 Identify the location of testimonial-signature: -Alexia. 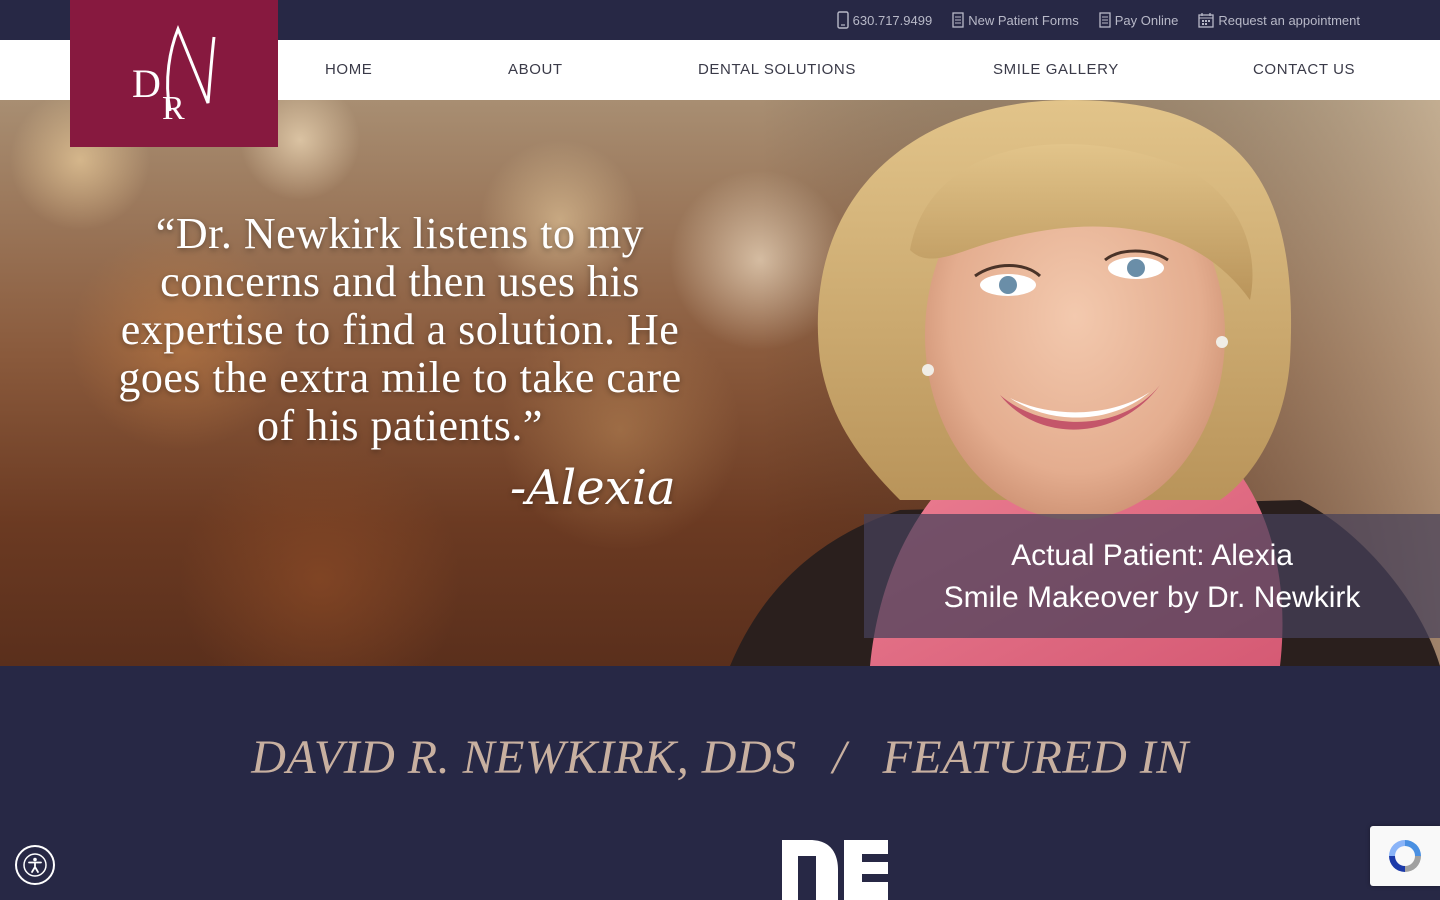
(593, 488).